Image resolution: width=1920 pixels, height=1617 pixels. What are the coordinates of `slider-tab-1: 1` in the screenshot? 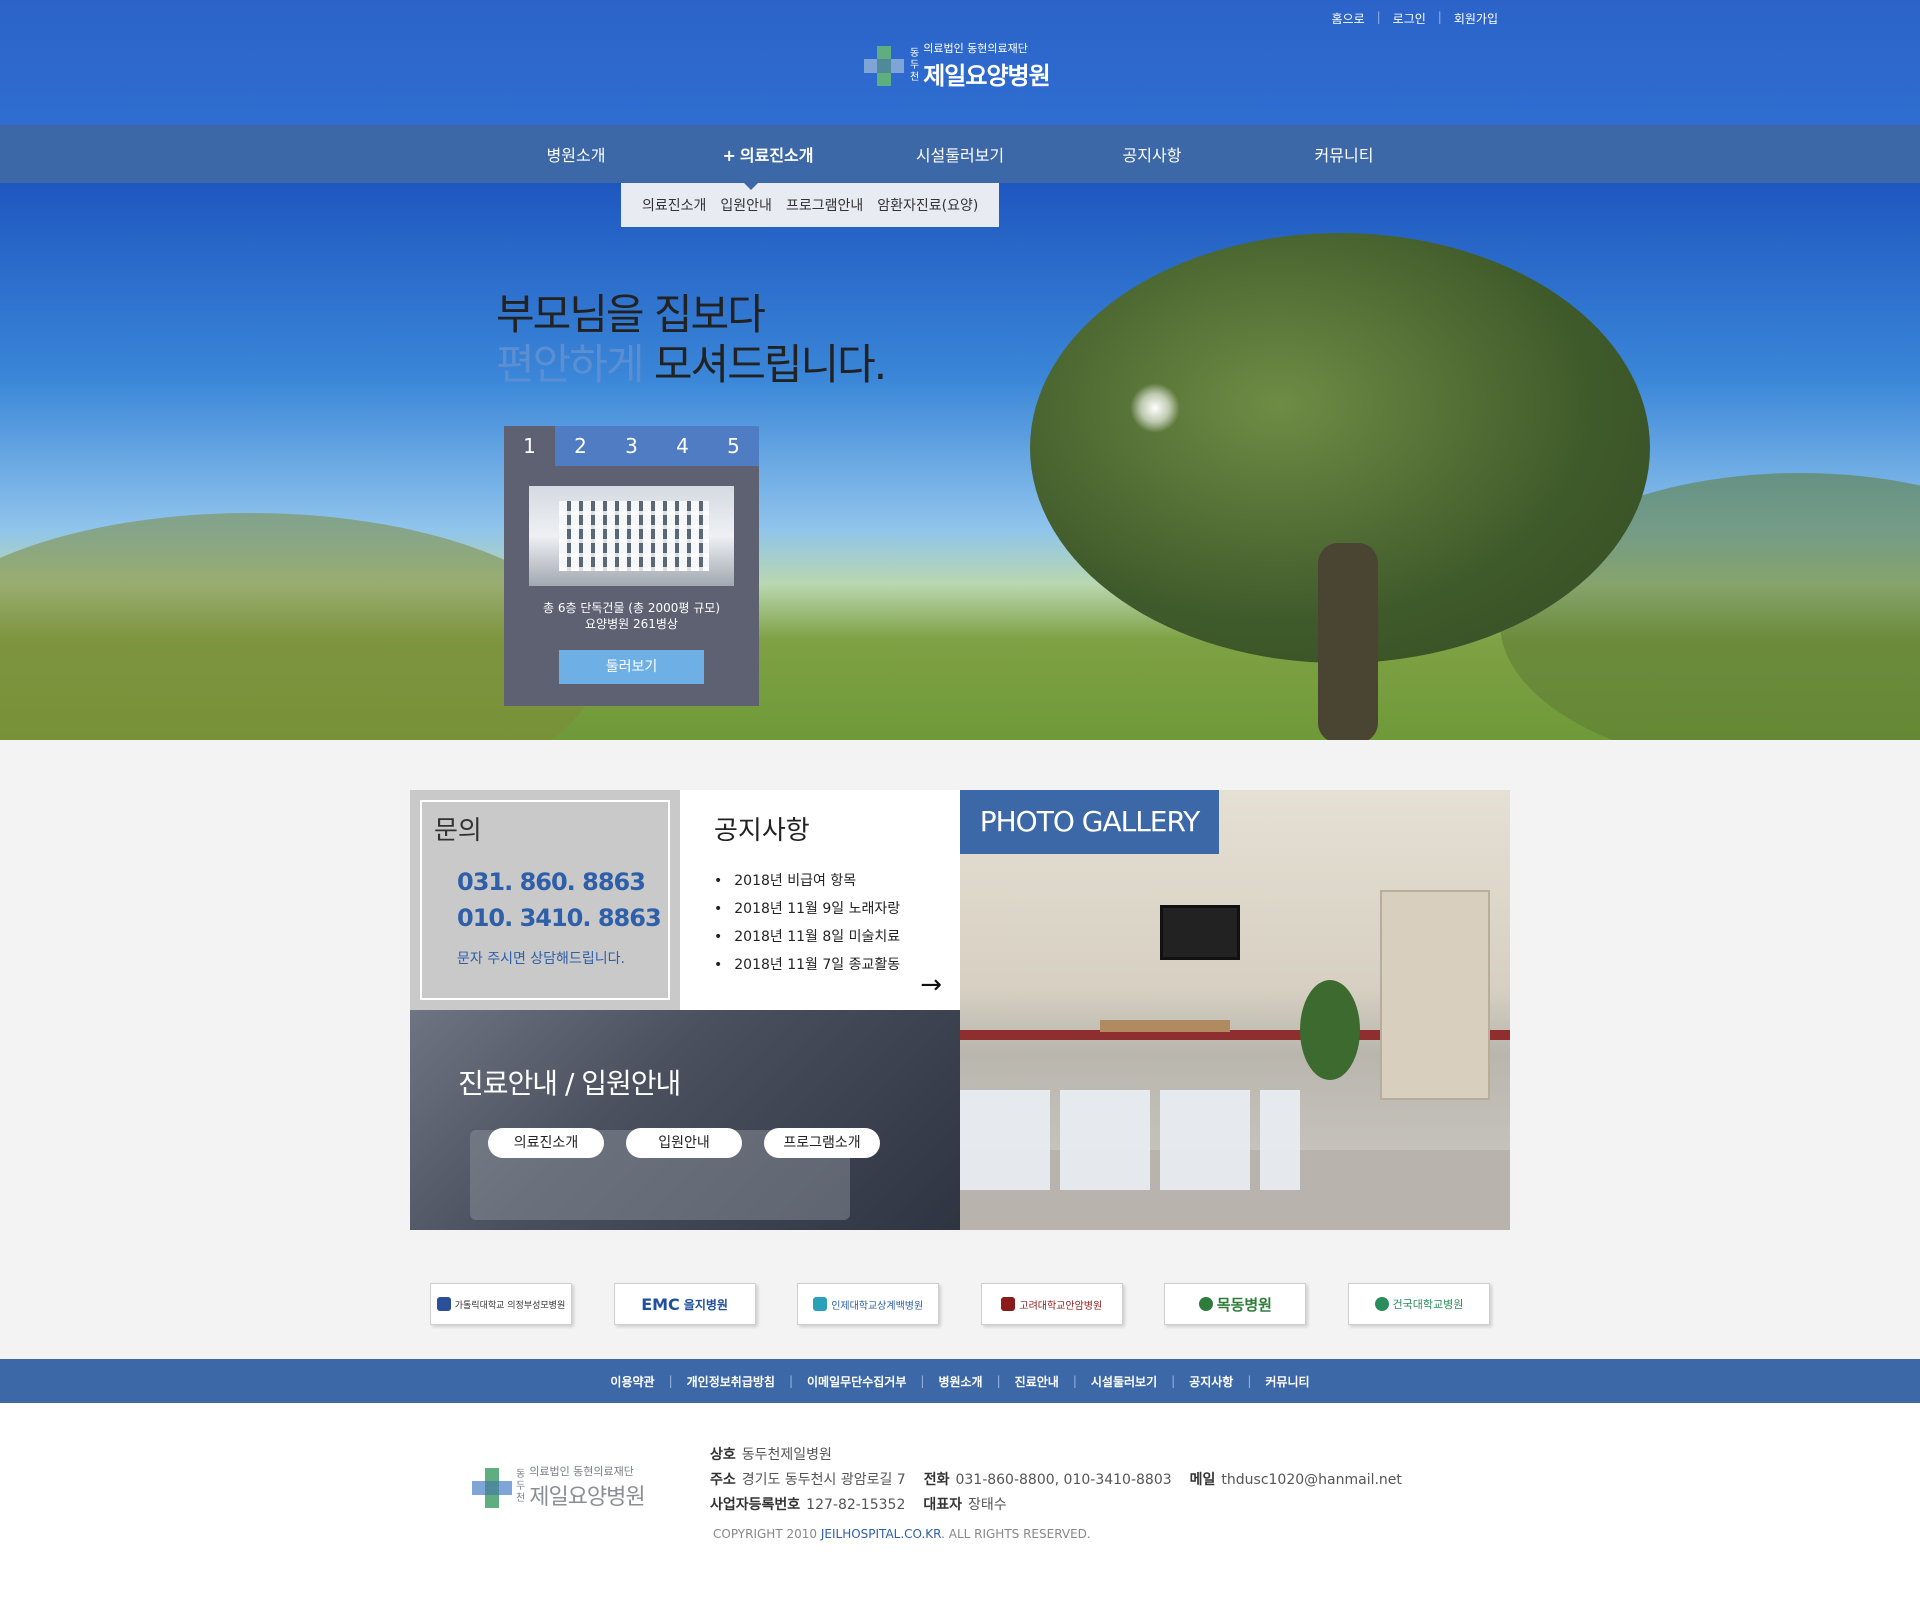 It's located at (529, 446).